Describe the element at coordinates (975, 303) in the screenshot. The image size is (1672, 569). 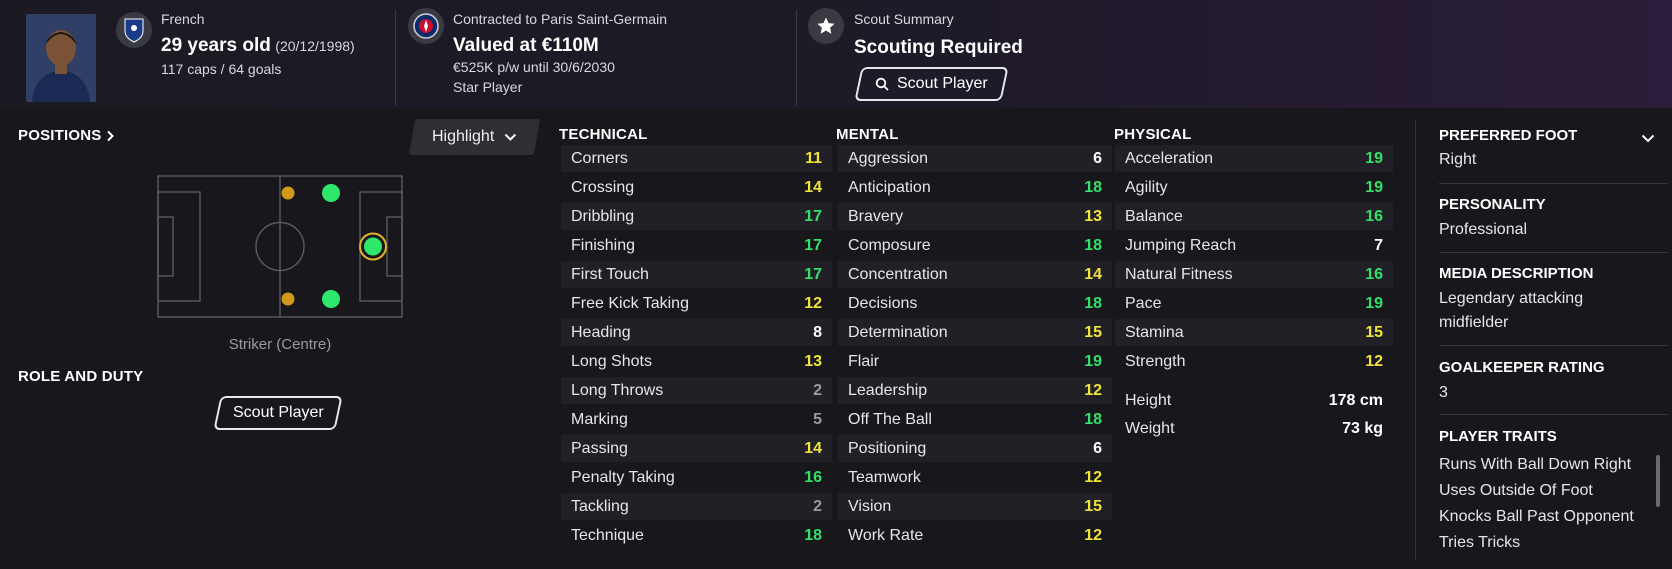
I see `attribute-row: Decisions 18` at that location.